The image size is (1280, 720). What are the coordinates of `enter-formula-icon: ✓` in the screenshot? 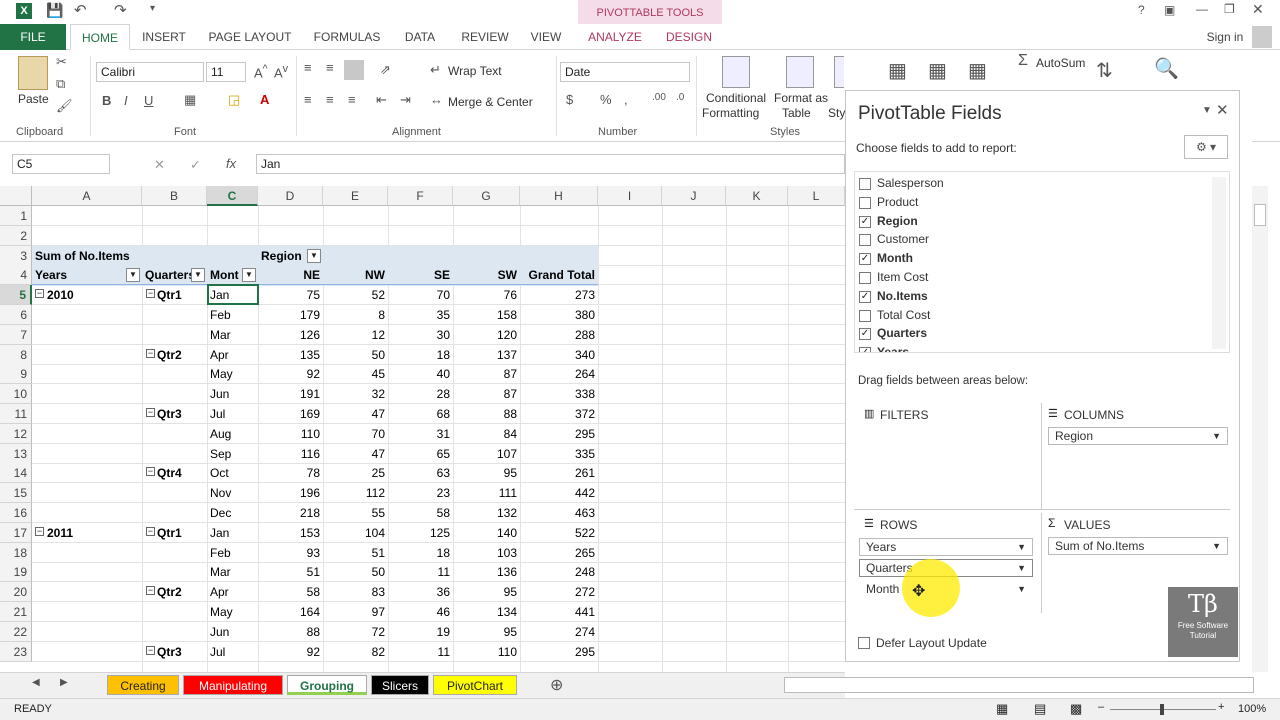 It's located at (195, 165).